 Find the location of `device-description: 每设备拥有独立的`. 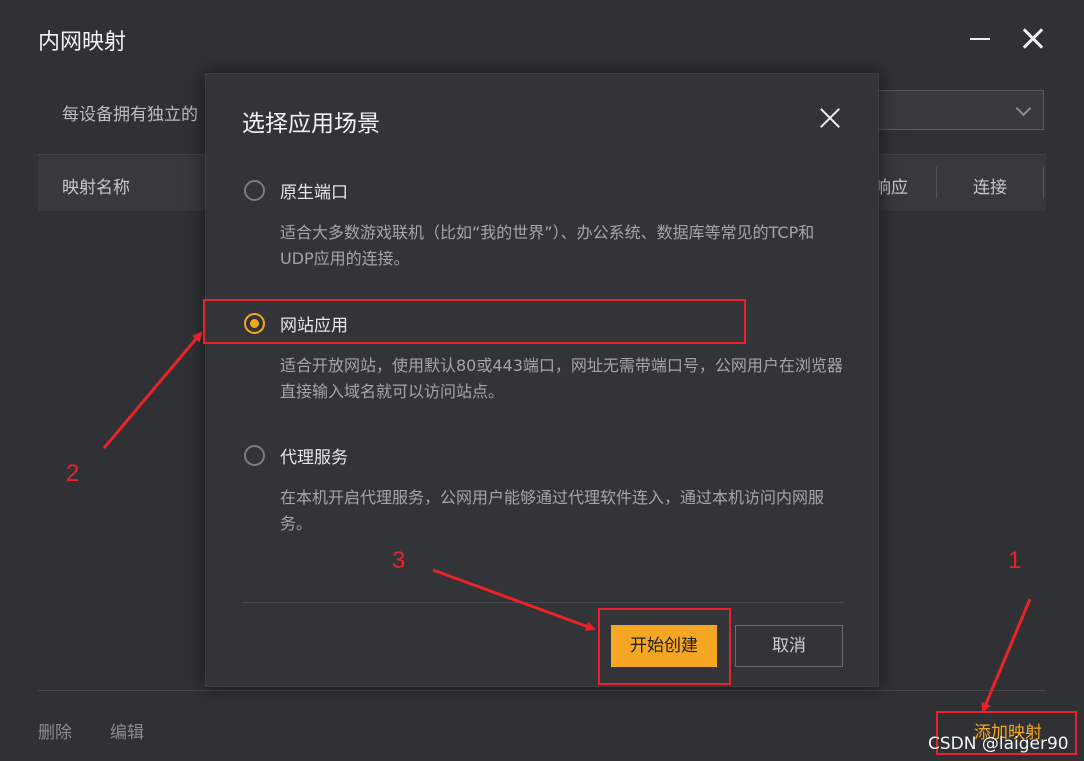

device-description: 每设备拥有独立的 is located at coordinates (130, 115).